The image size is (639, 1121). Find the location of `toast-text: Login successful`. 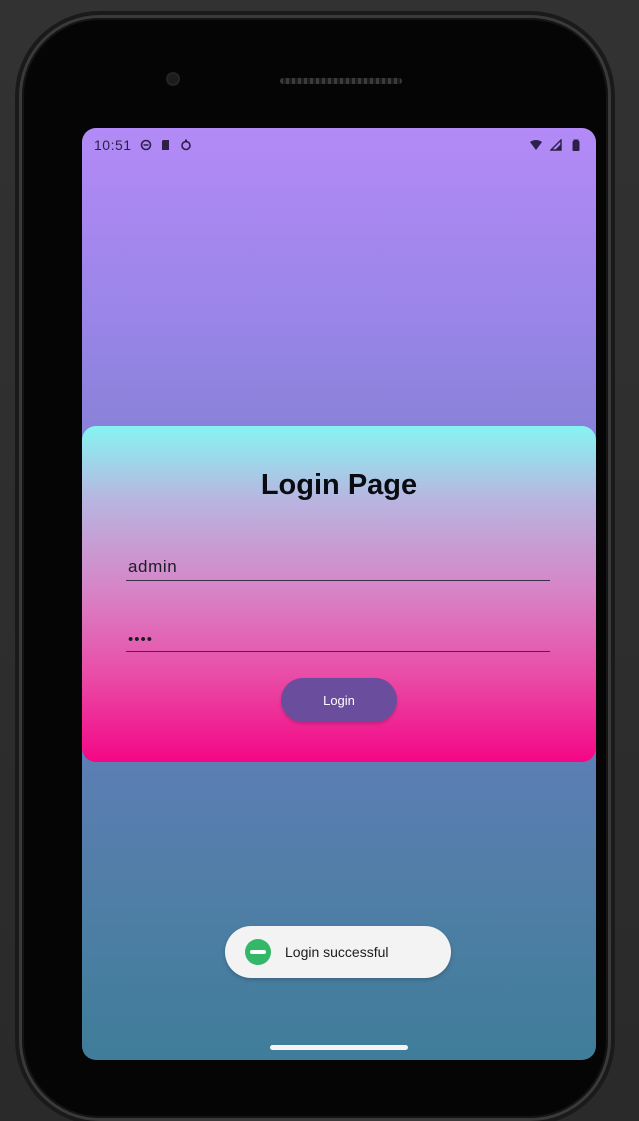

toast-text: Login successful is located at coordinates (337, 952).